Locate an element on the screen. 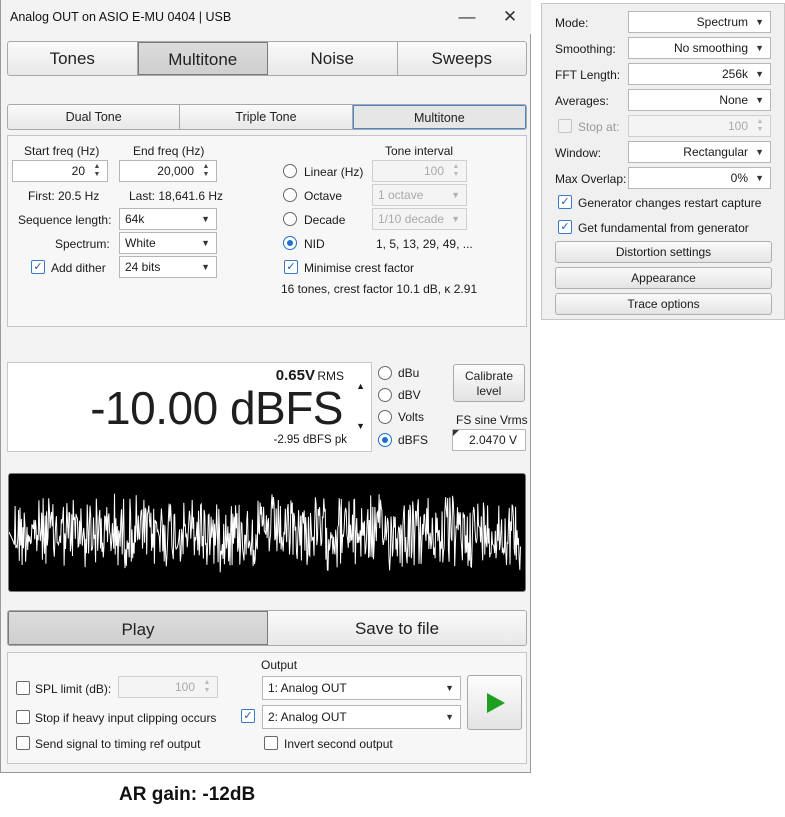  window-title: Analog OUT on ASIO E-MU 0404 | USB is located at coordinates (121, 17).